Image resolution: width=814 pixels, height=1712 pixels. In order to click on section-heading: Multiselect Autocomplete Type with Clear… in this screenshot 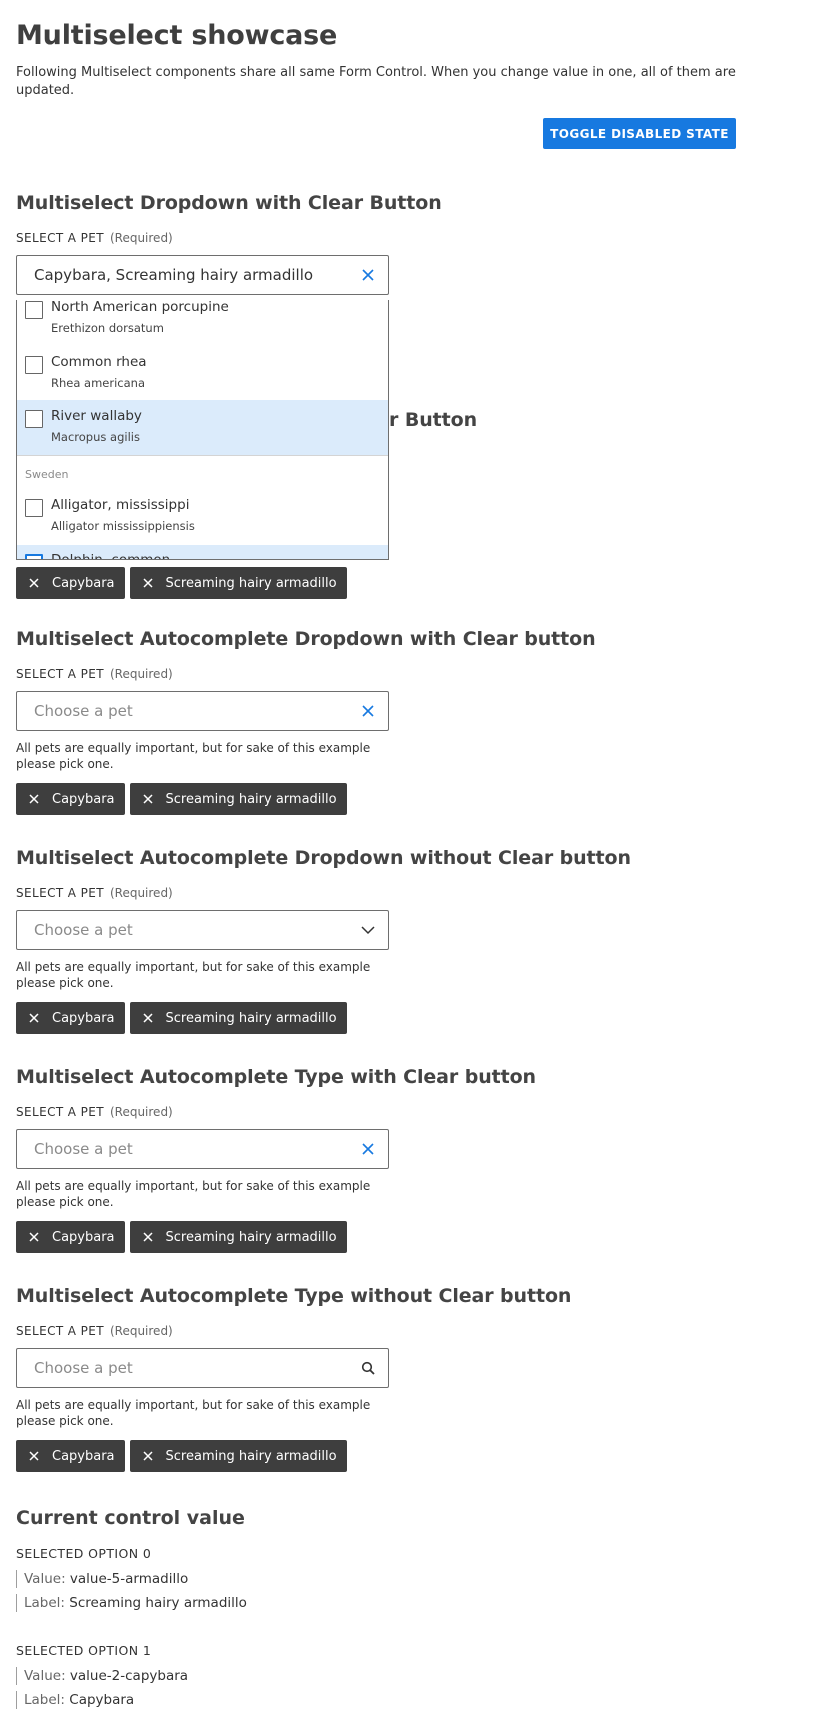, I will do `click(276, 1077)`.